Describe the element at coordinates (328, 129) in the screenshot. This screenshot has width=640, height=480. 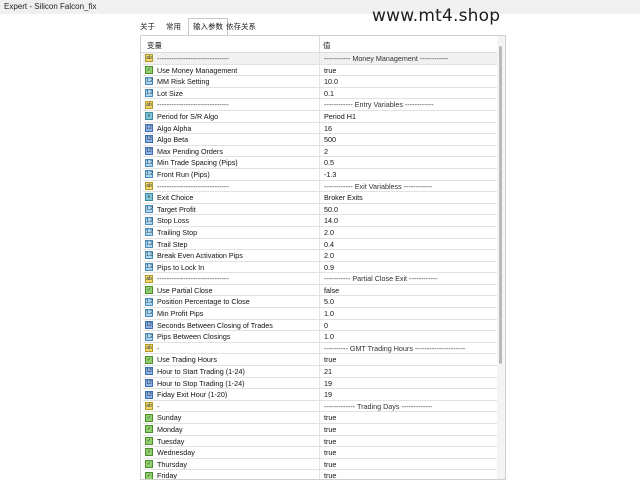
I see `parameter-value: 16` at that location.